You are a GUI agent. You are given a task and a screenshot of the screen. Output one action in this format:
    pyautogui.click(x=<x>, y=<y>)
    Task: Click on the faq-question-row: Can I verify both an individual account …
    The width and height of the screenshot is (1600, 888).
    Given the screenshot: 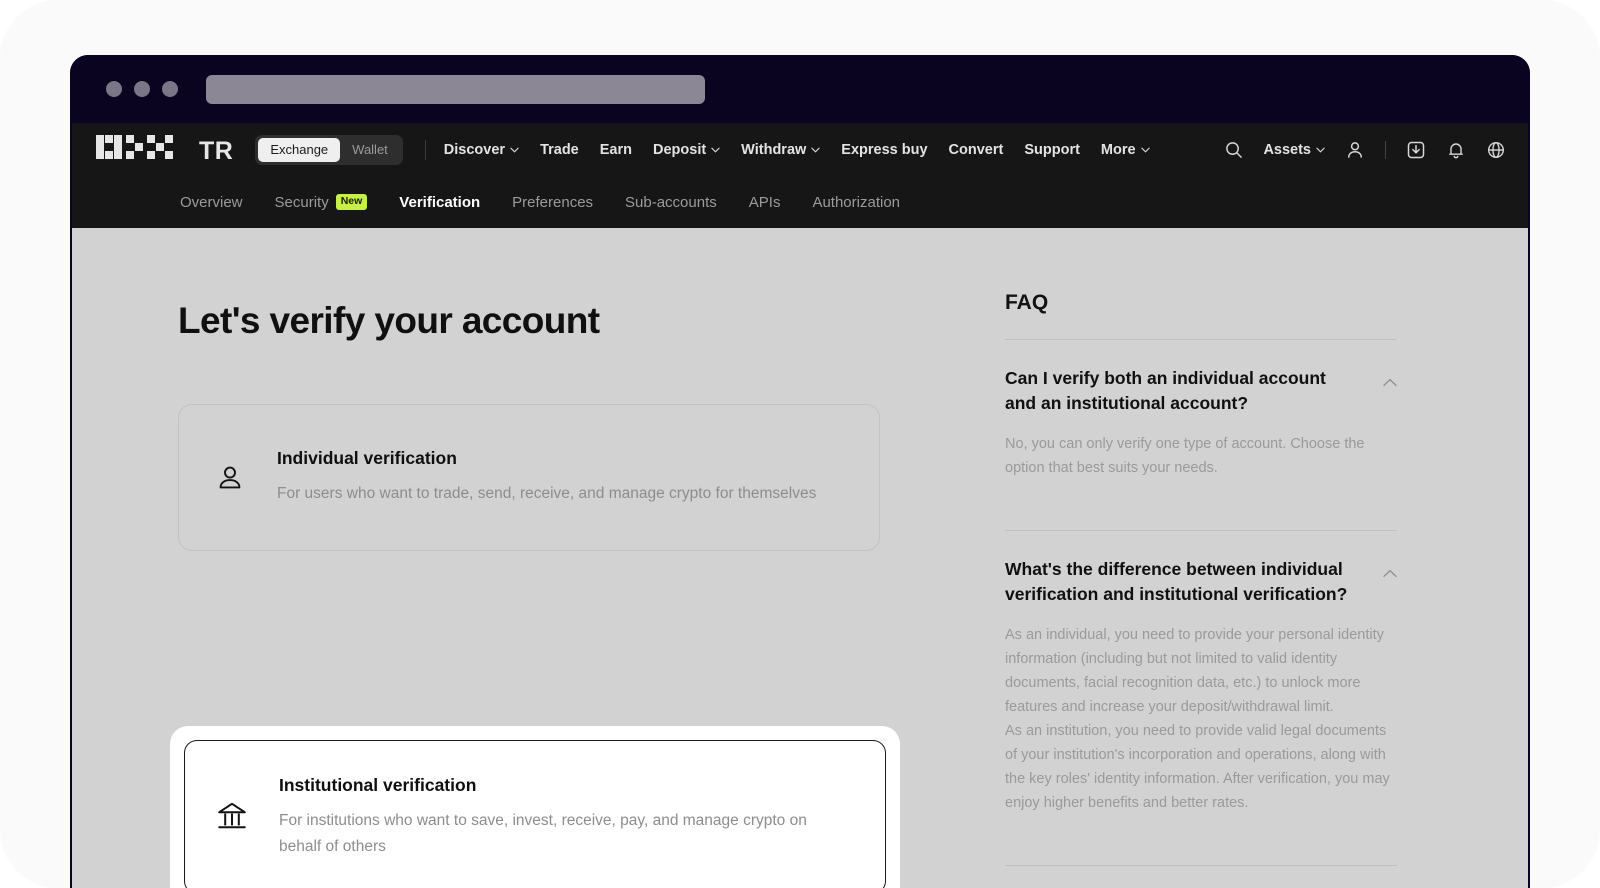 What is the action you would take?
    pyautogui.click(x=1201, y=391)
    